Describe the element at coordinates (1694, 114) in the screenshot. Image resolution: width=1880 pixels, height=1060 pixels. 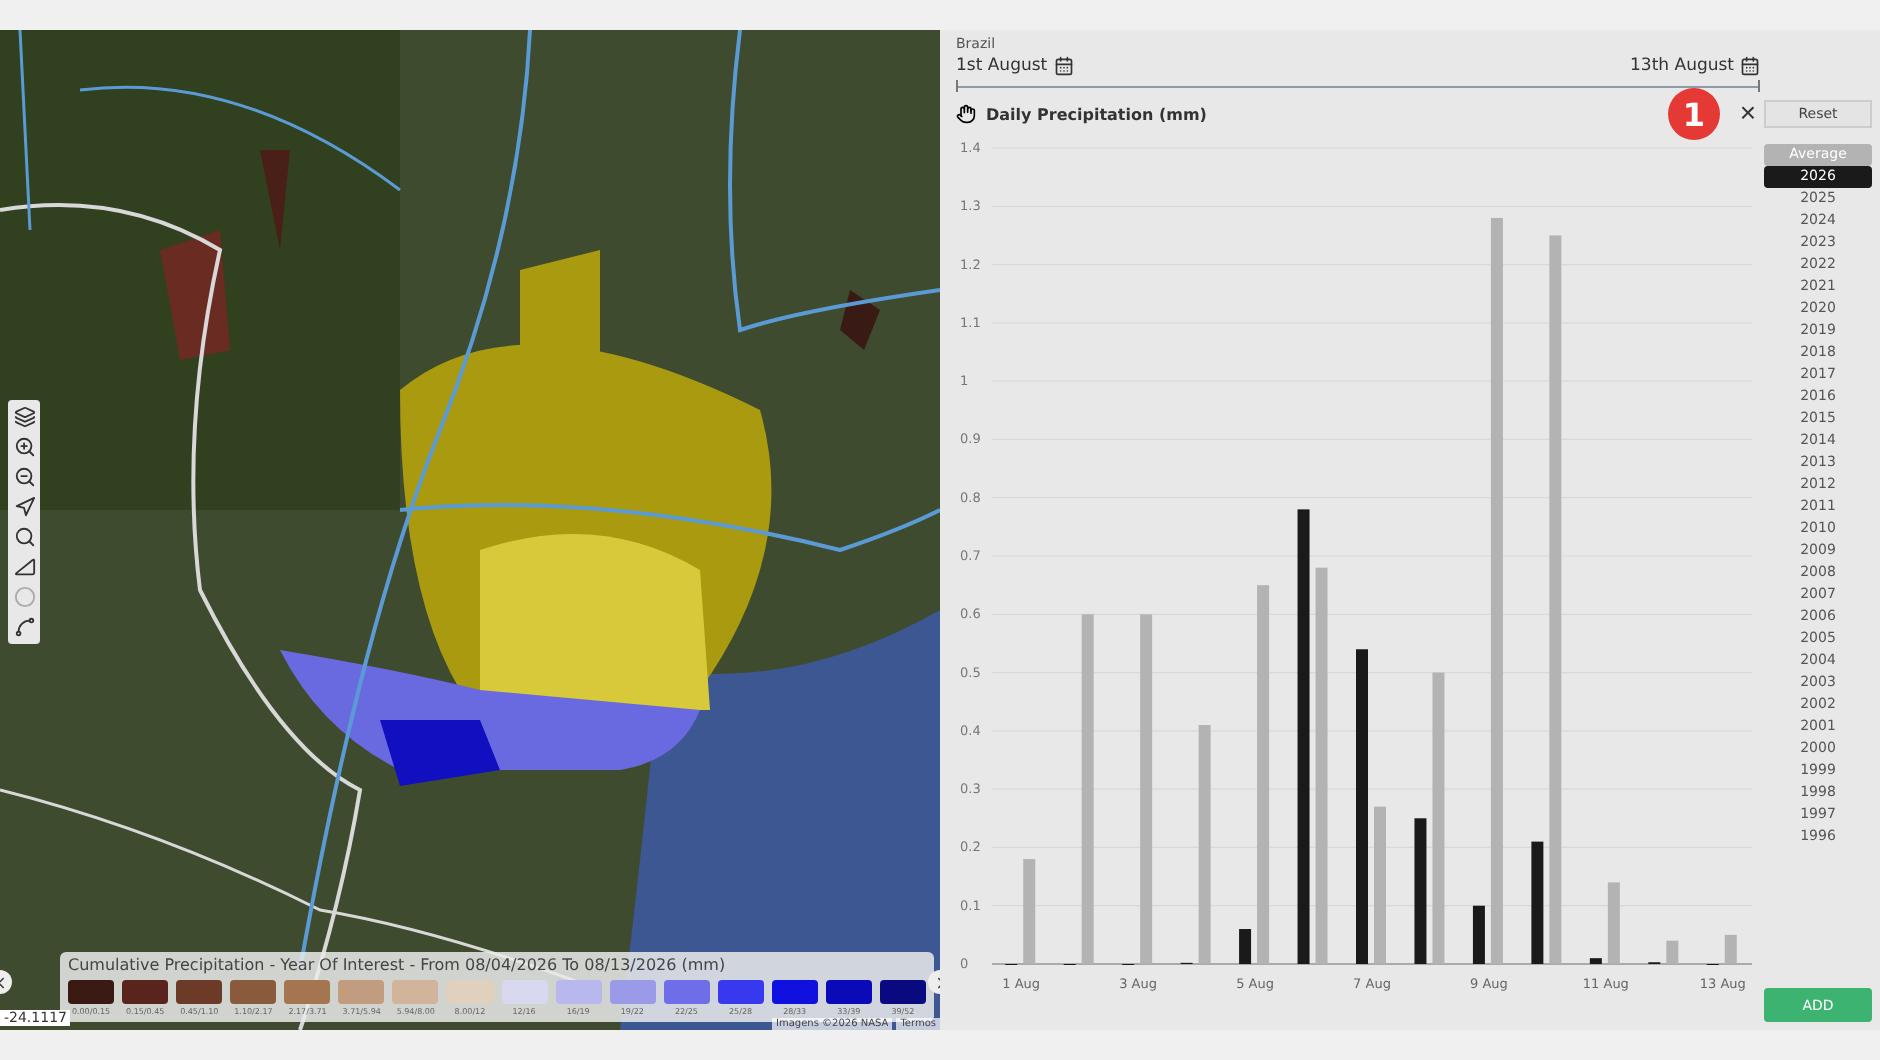
I see `step-badge: 1` at that location.